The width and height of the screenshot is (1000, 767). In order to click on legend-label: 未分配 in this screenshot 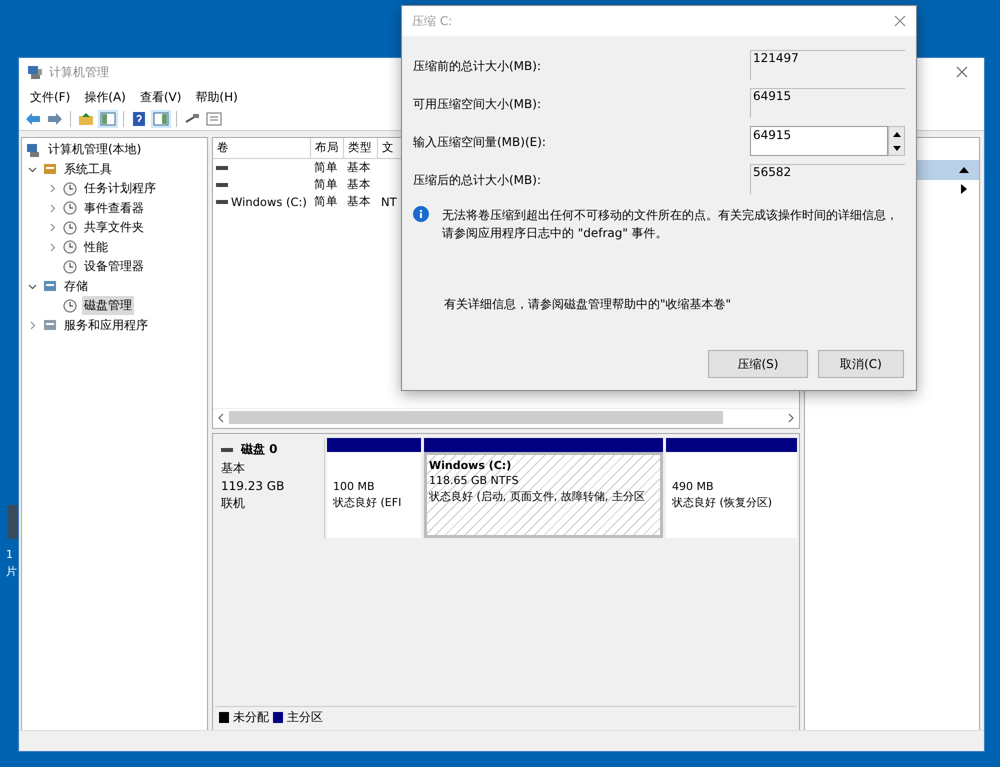, I will do `click(251, 717)`.